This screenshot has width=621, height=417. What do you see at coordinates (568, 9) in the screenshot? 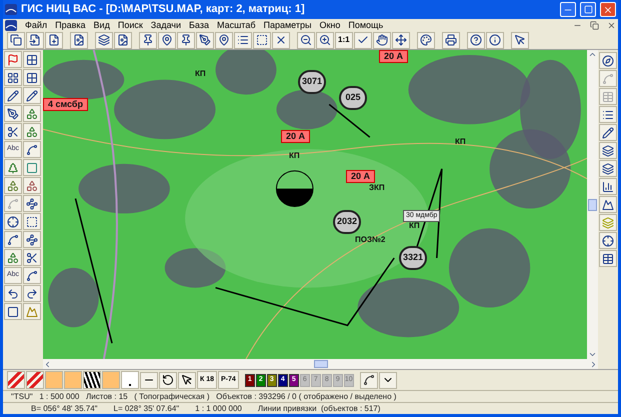
I see `minimize-button` at bounding box center [568, 9].